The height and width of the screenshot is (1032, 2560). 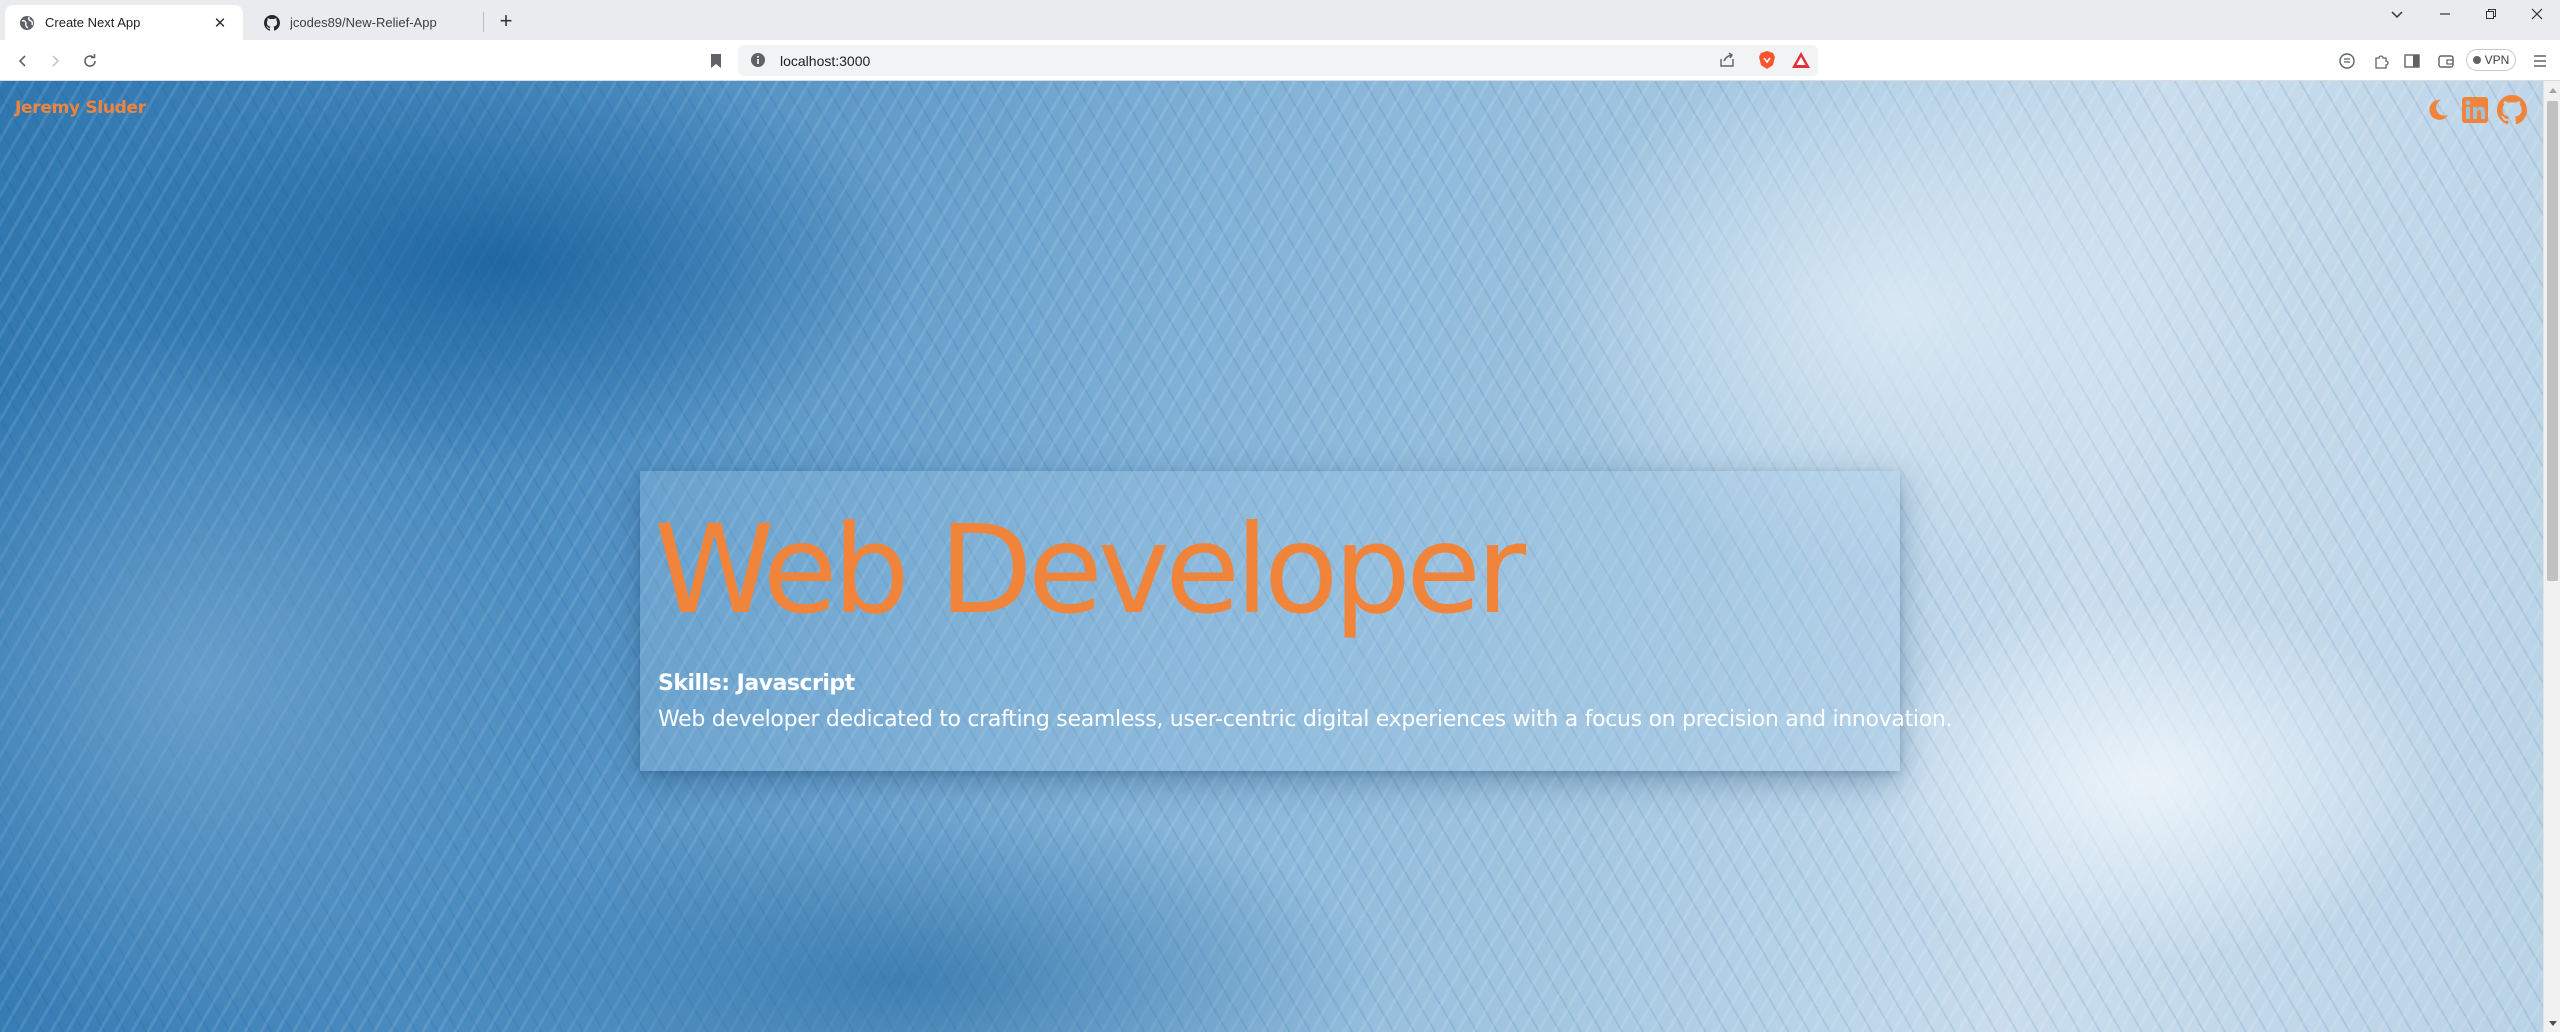 I want to click on forward-icon, so click(x=55, y=61).